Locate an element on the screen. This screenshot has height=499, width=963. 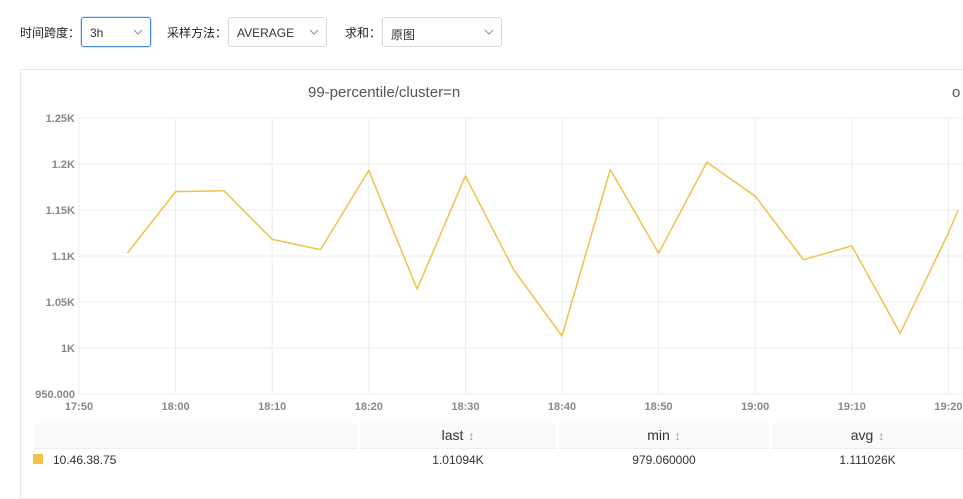
x-tick-label: 18:50 is located at coordinates (659, 407).